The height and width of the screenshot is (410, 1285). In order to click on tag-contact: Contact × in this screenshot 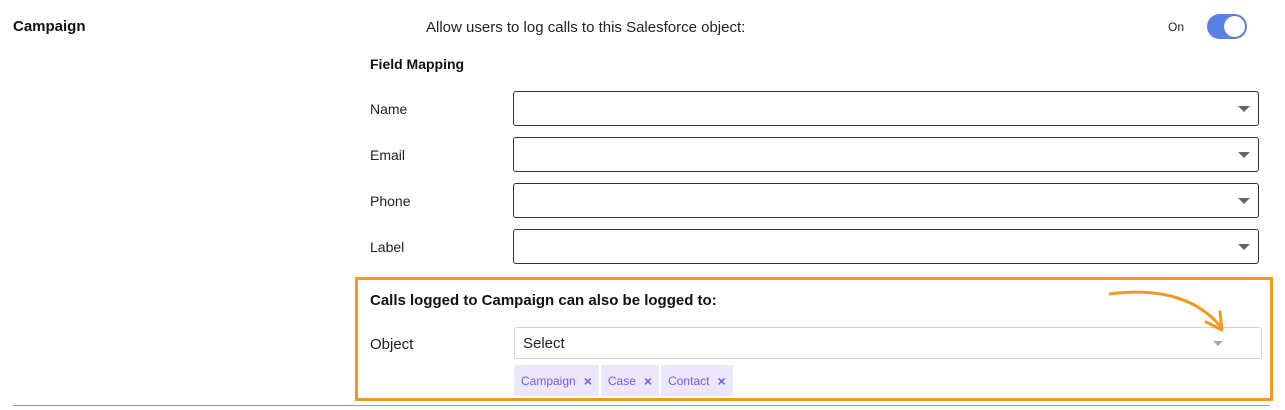, I will do `click(697, 380)`.